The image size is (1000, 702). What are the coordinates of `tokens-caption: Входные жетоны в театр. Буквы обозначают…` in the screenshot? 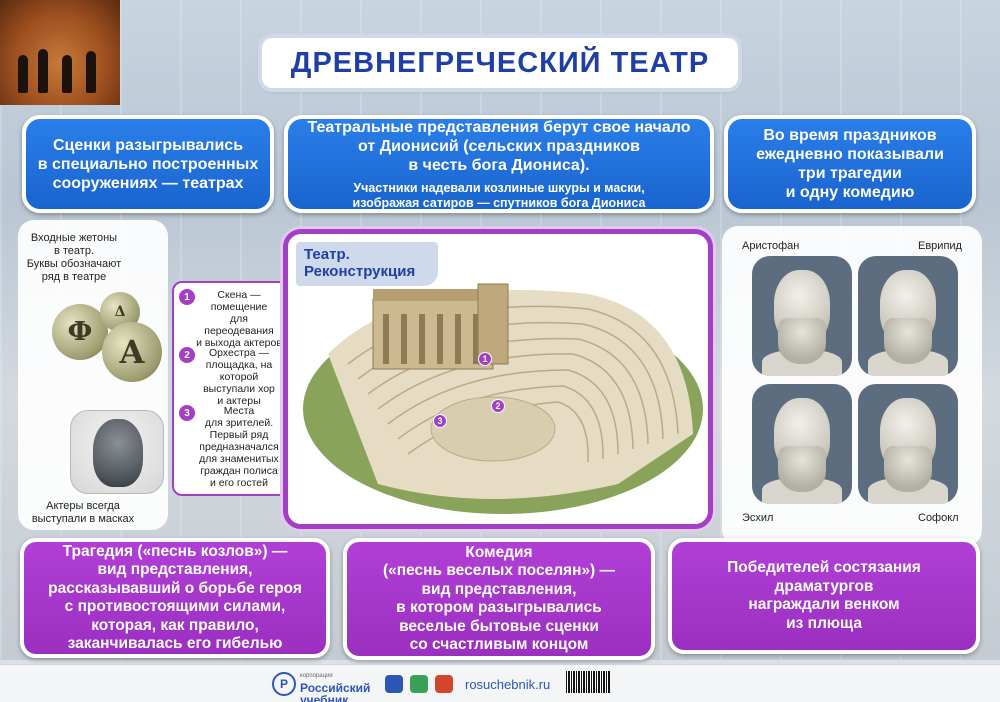 It's located at (74, 257).